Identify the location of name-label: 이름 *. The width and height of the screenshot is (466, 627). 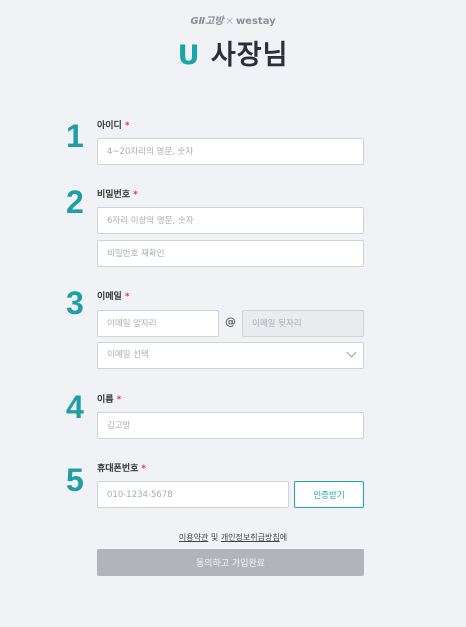
(109, 398).